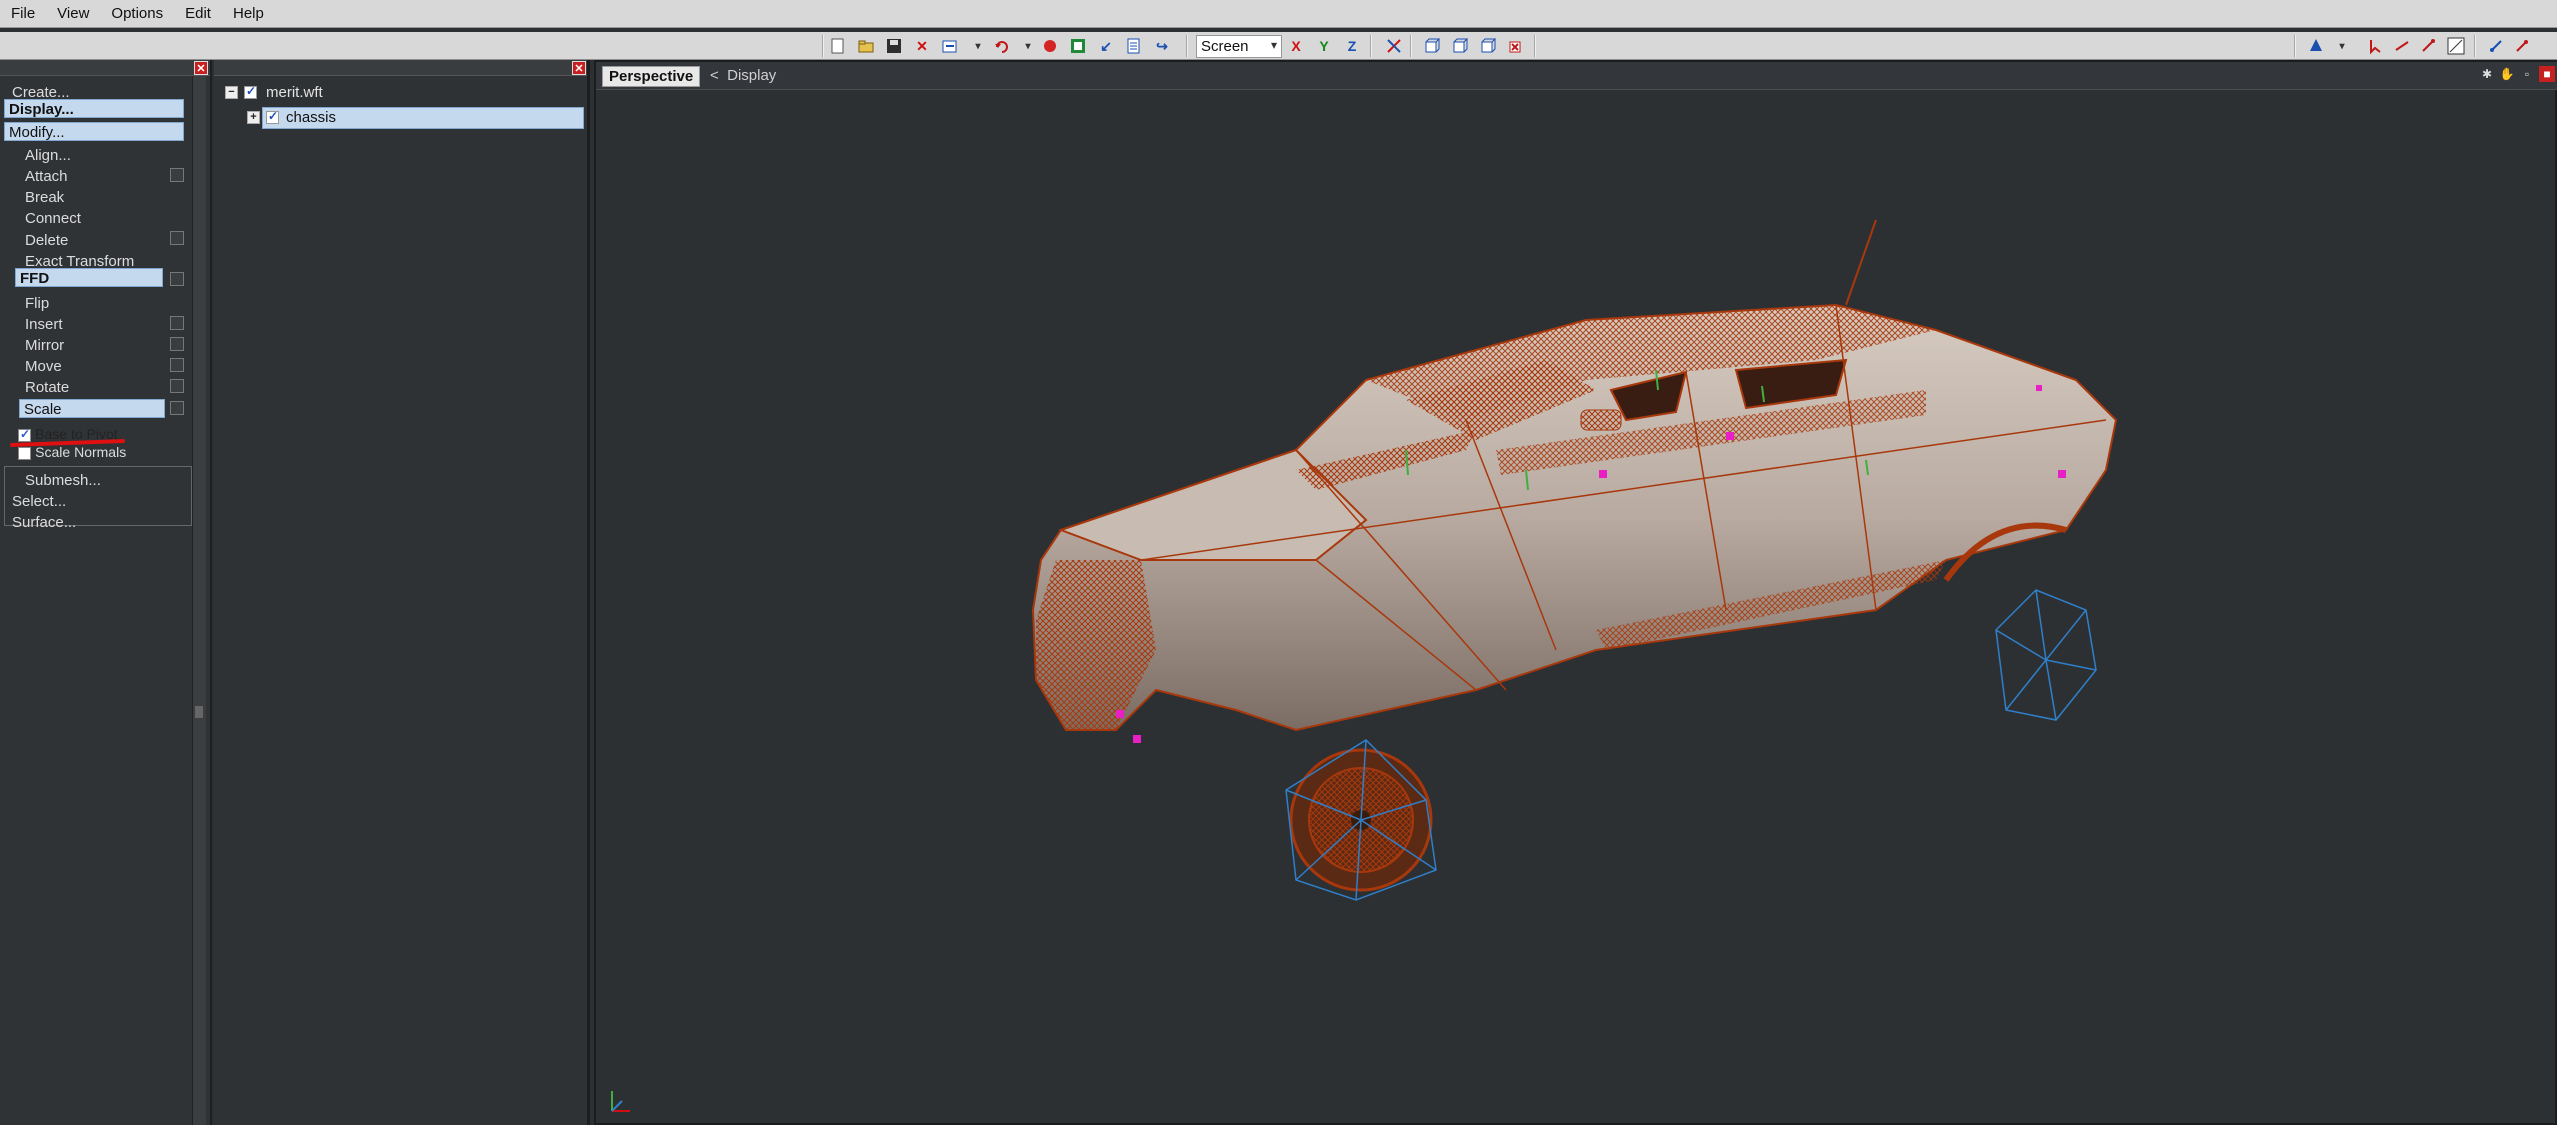 This screenshot has height=1125, width=2557. What do you see at coordinates (177, 238) in the screenshot?
I see `delete-options-checkbox` at bounding box center [177, 238].